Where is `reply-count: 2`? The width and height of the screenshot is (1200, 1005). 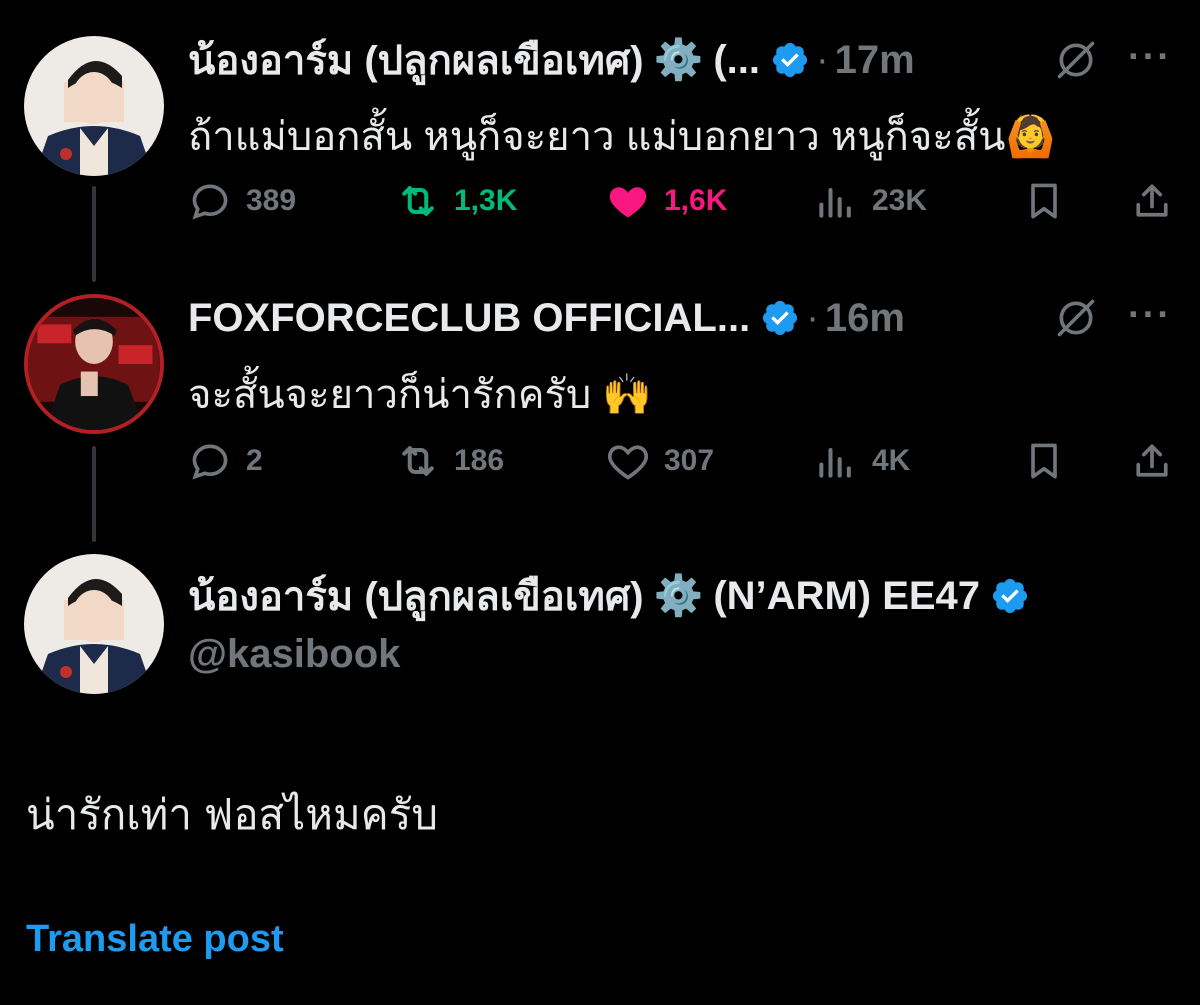
reply-count: 2 is located at coordinates (254, 460).